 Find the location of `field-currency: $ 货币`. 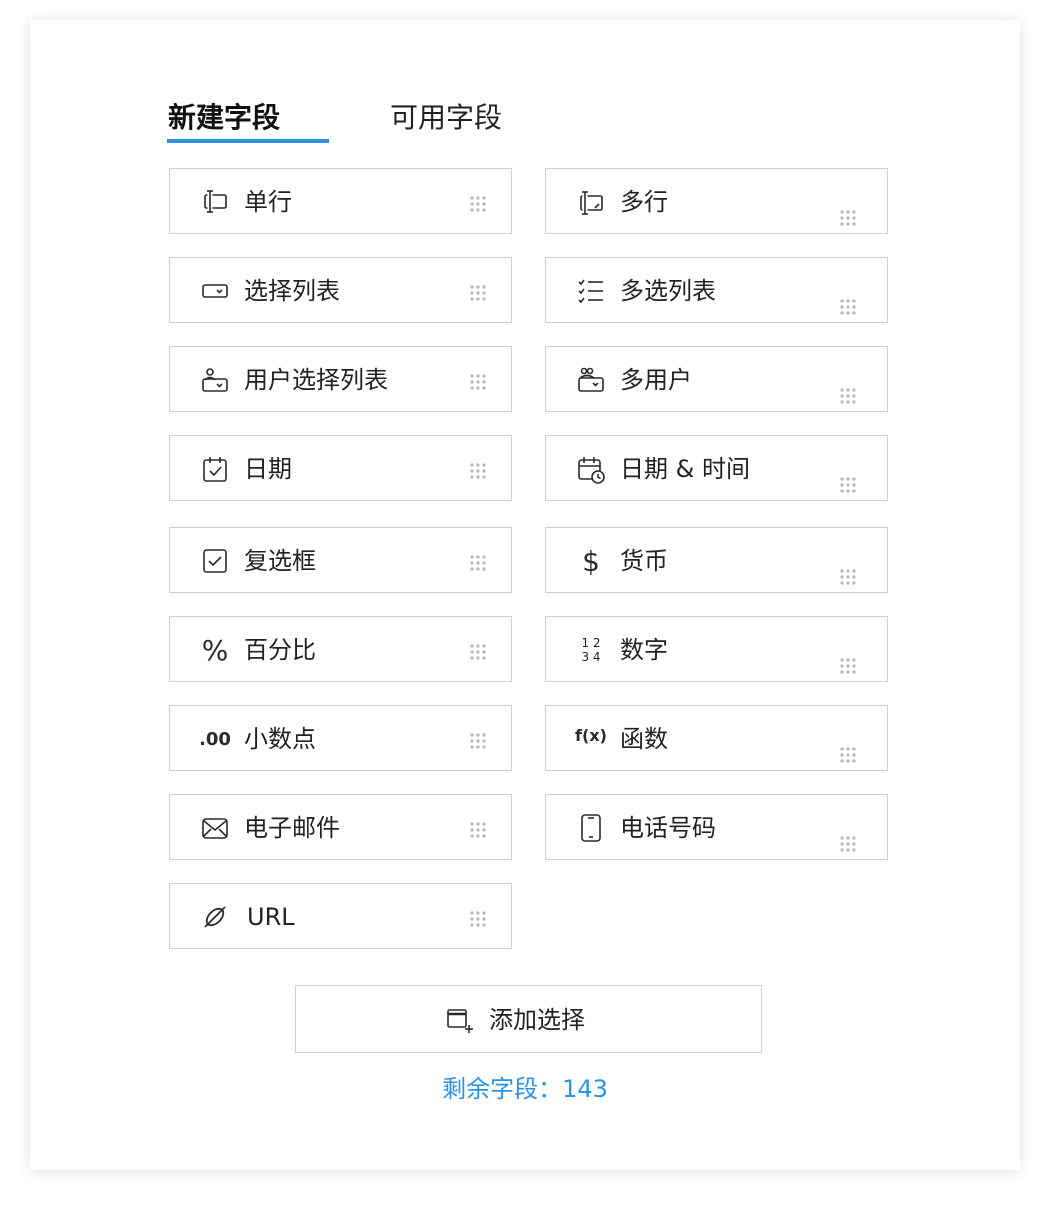

field-currency: $ 货币 is located at coordinates (716, 560).